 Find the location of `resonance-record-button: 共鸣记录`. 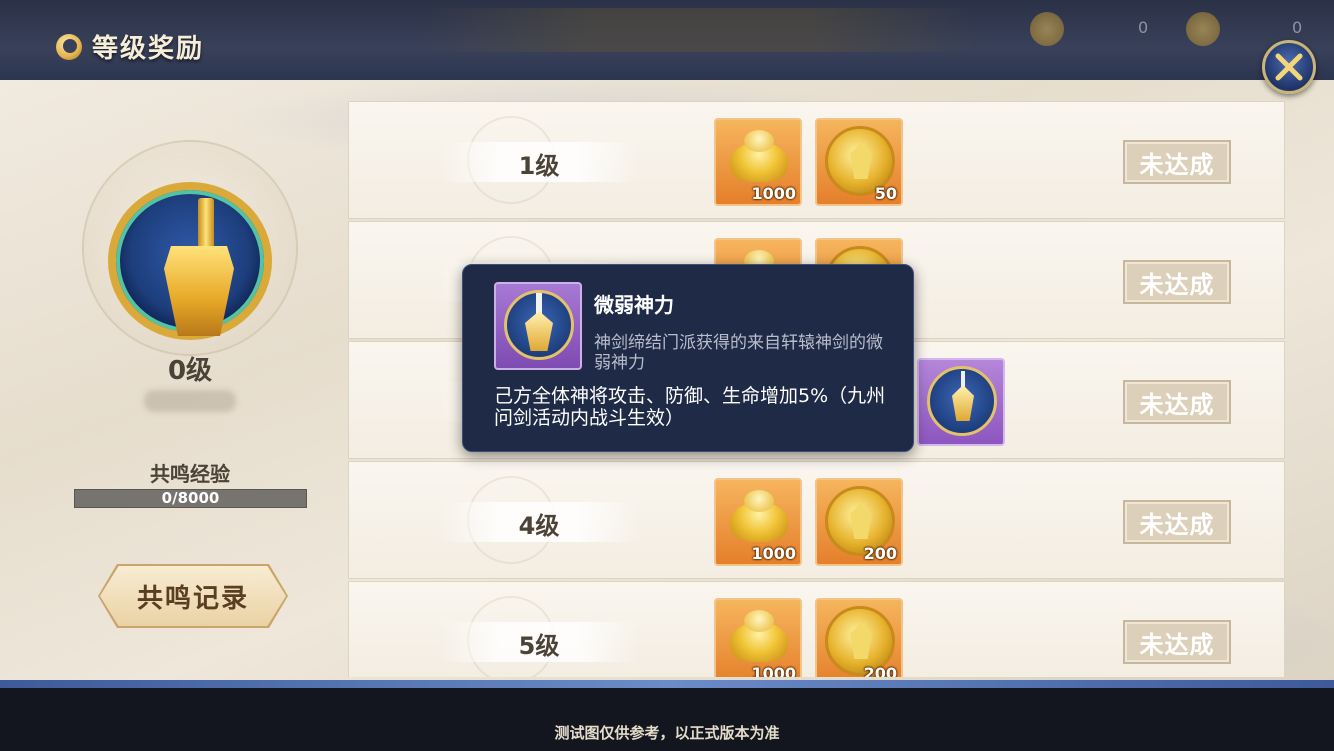

resonance-record-button: 共鸣记录 is located at coordinates (193, 596).